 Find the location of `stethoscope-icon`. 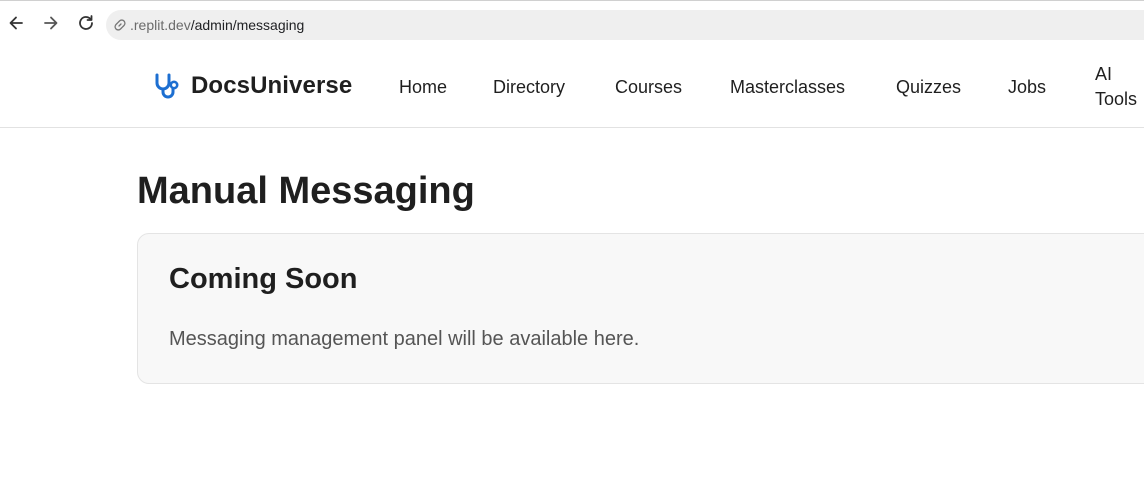

stethoscope-icon is located at coordinates (167, 86).